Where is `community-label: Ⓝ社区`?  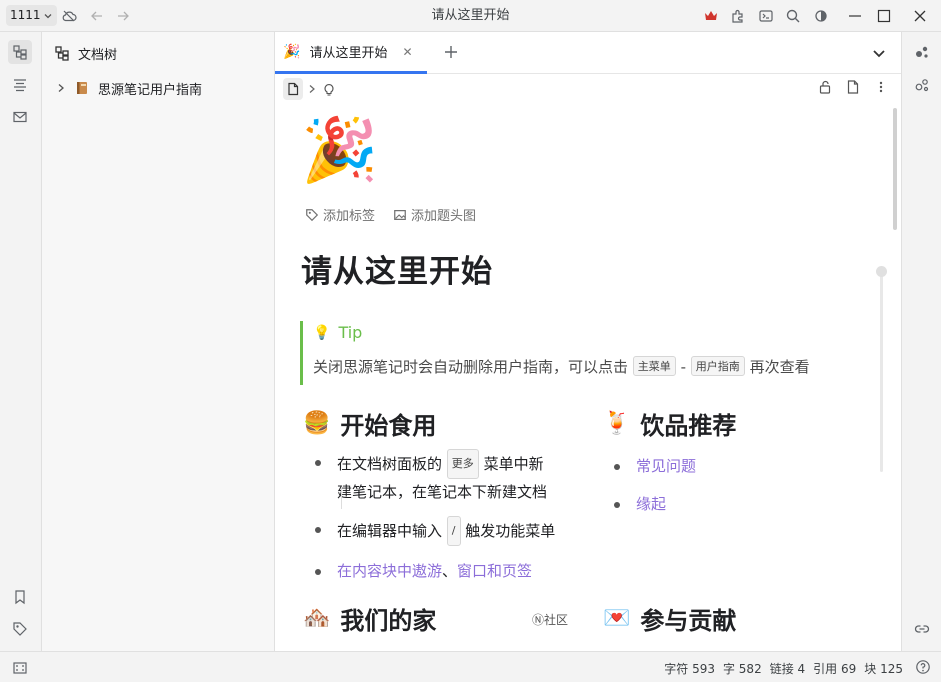 community-label: Ⓝ社区 is located at coordinates (550, 619).